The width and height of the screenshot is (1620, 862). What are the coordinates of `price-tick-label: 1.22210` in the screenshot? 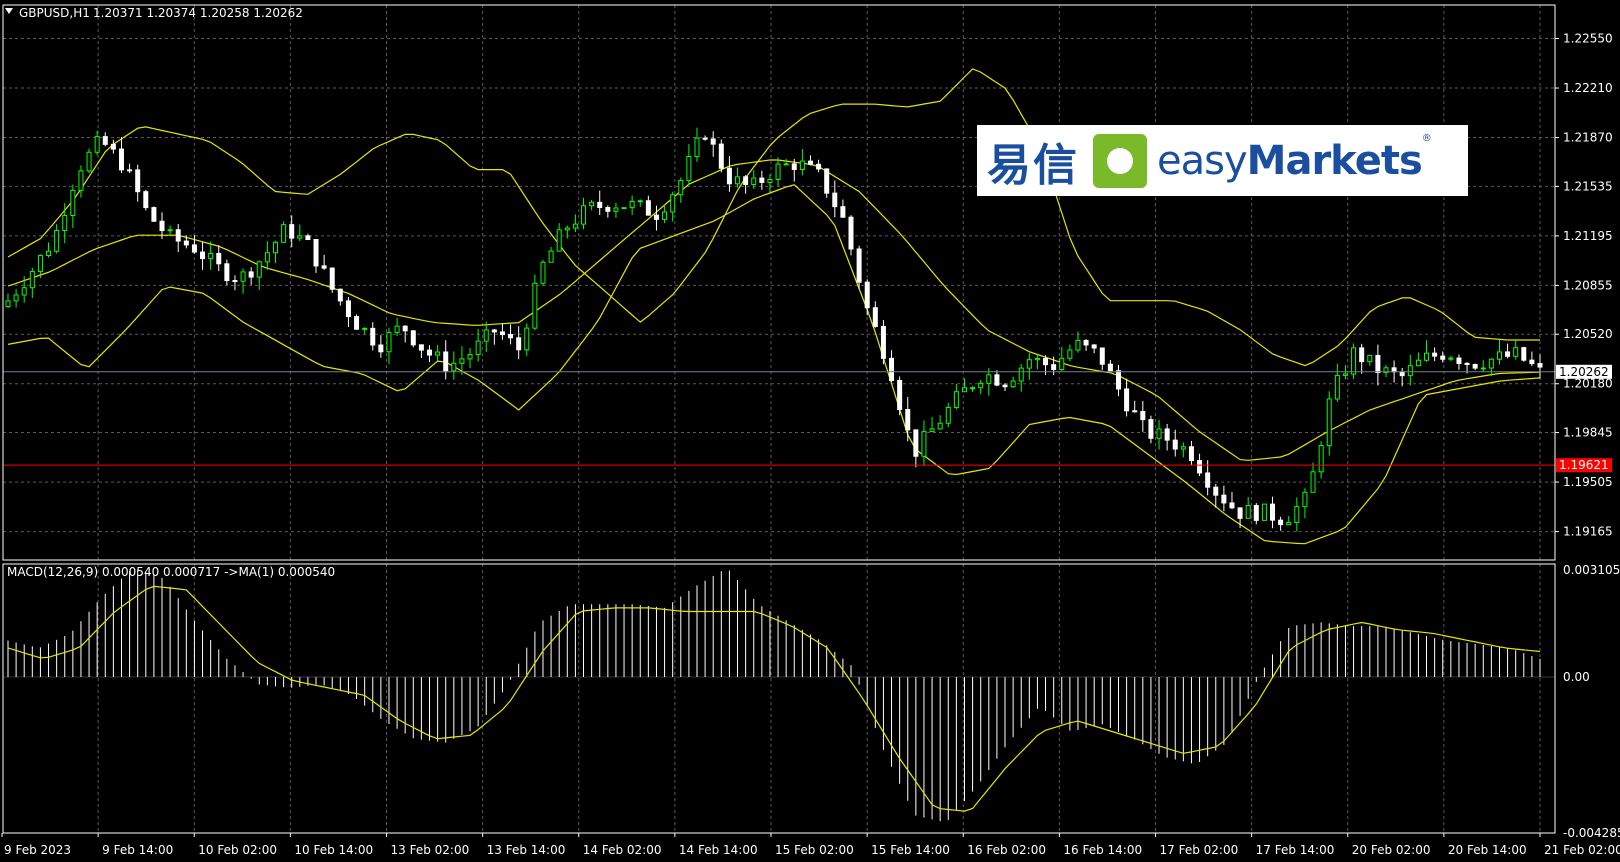 It's located at (1588, 88).